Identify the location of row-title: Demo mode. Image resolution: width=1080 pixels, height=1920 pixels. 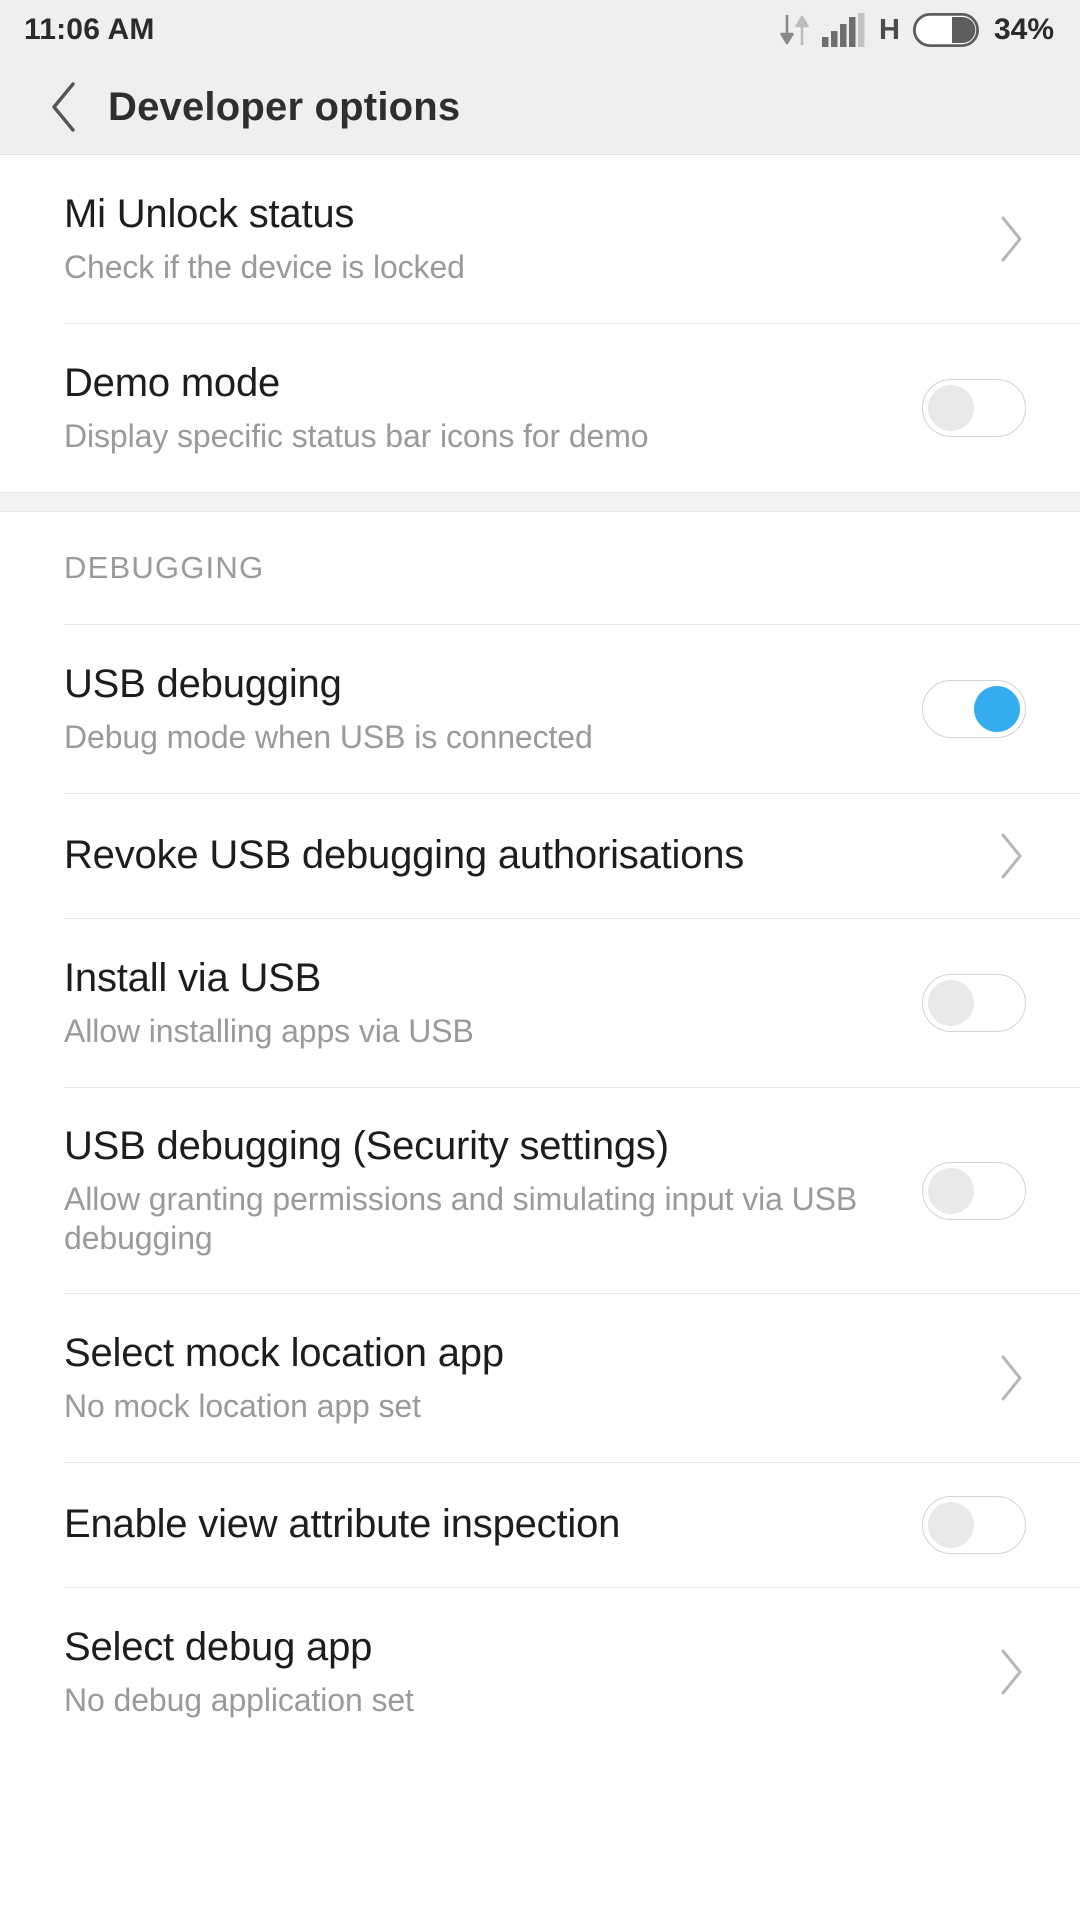
(172, 383).